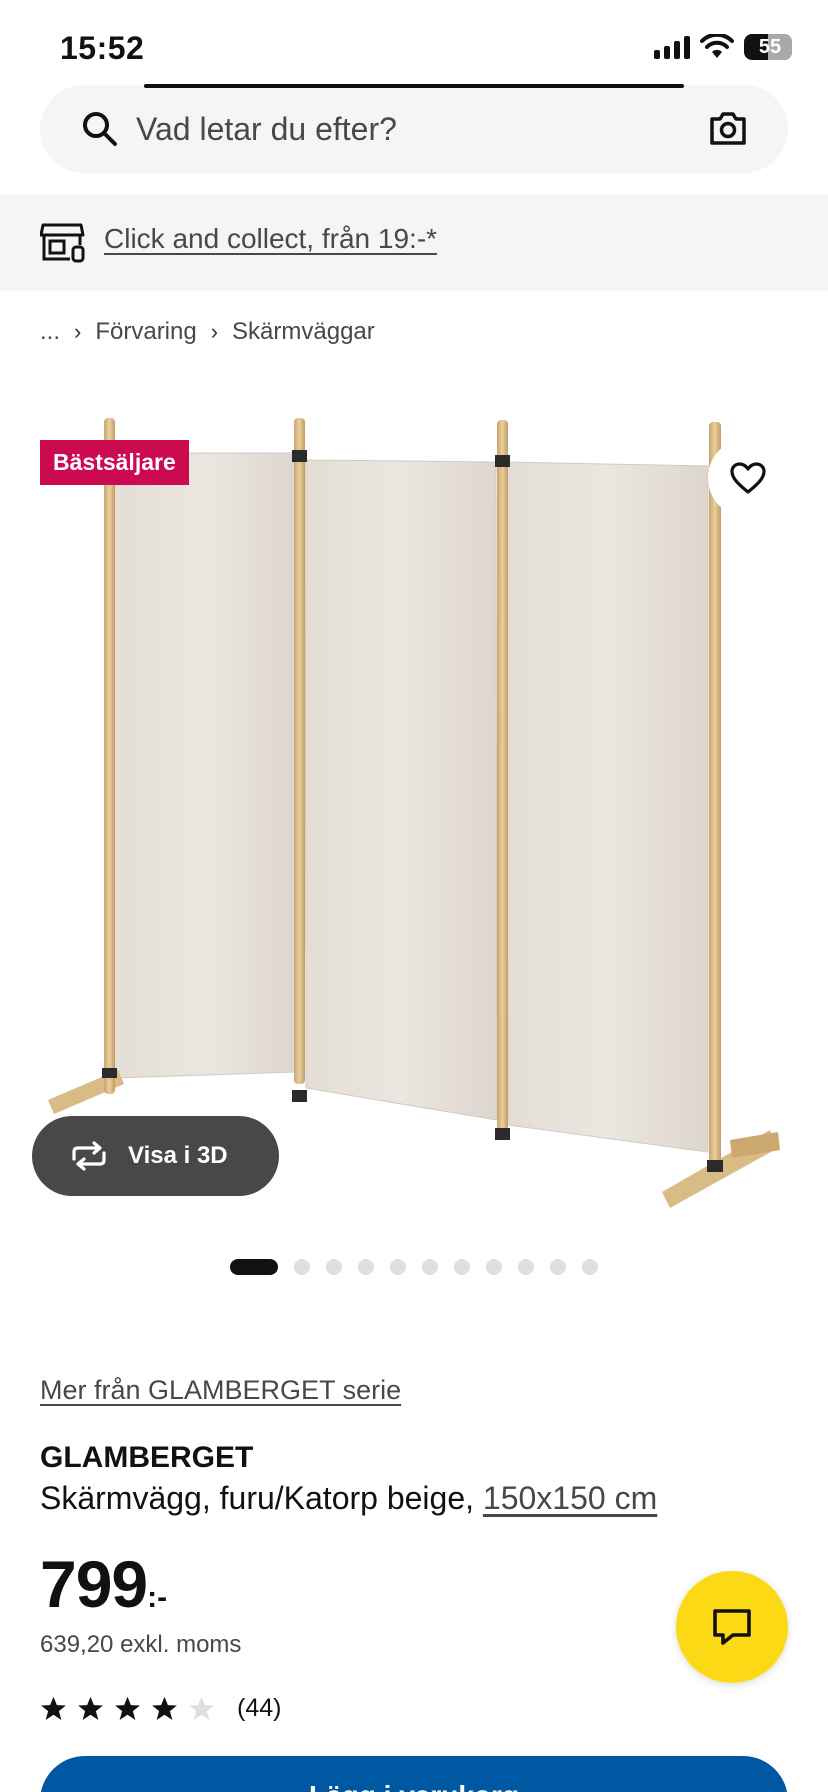  What do you see at coordinates (114, 462) in the screenshot?
I see `bestseller-badge: Bästsäljare` at bounding box center [114, 462].